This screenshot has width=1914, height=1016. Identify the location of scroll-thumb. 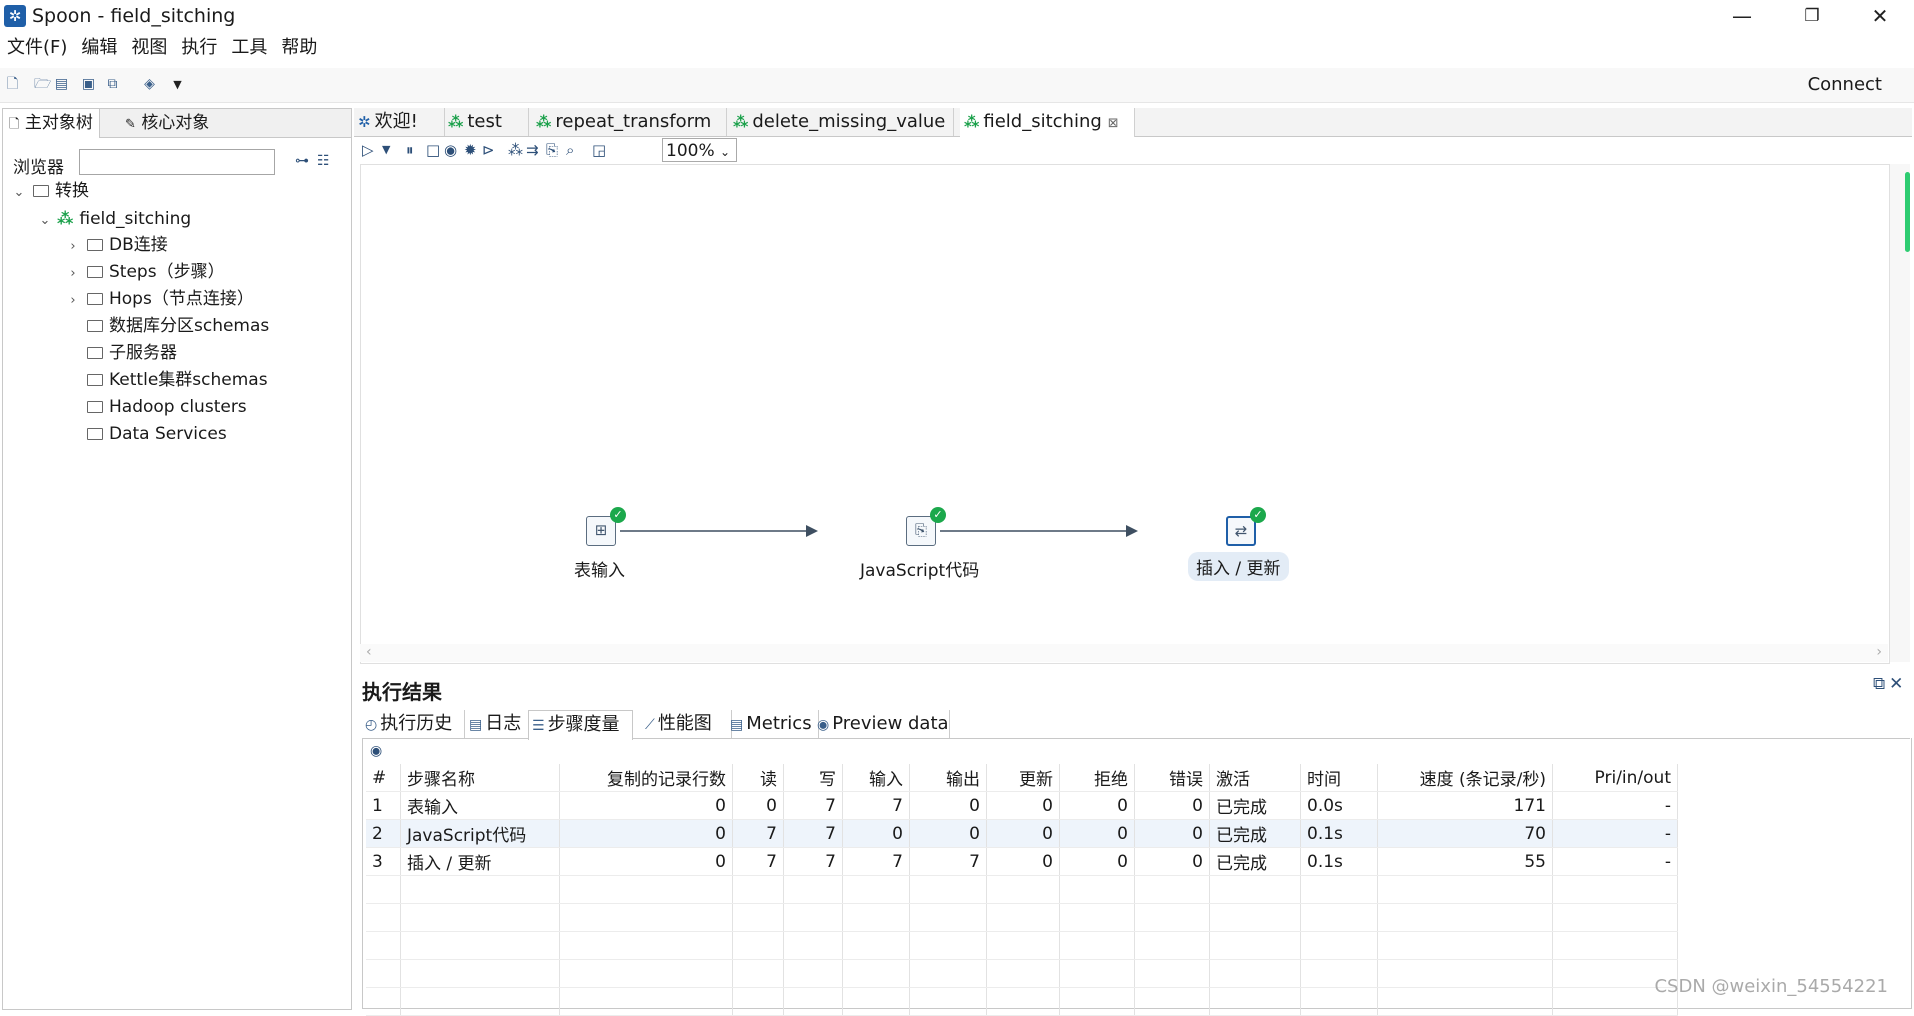
(1907, 212).